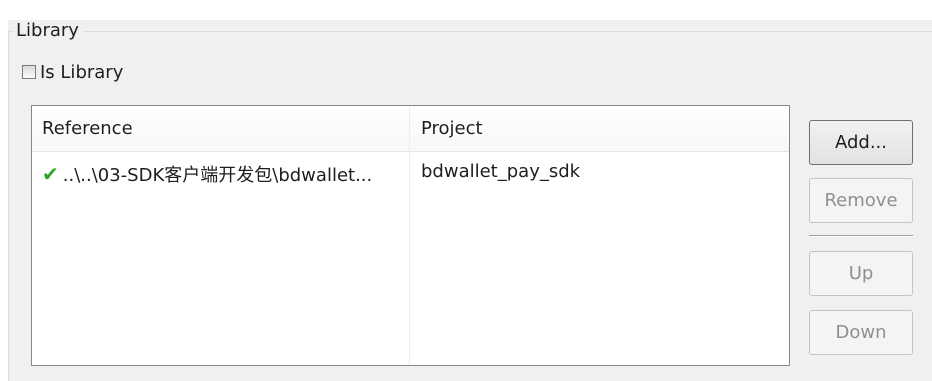  What do you see at coordinates (861, 273) in the screenshot?
I see `up-button: Up` at bounding box center [861, 273].